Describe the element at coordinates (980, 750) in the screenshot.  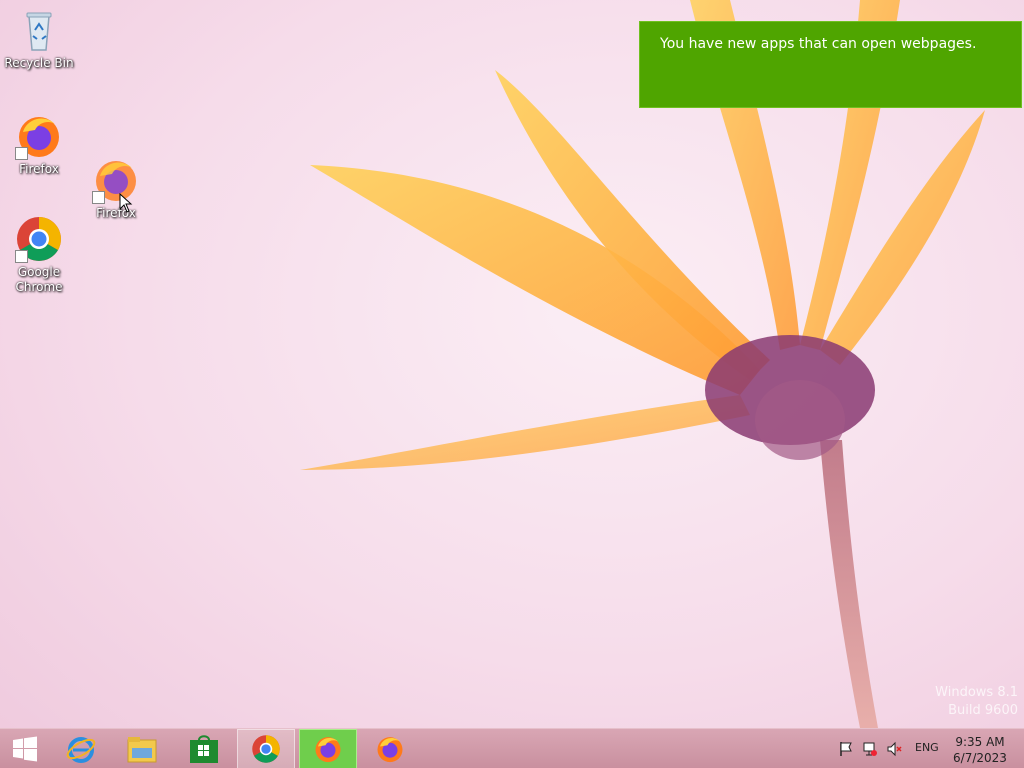
I see `system-clock: 9:35 AM 6/7/2023` at that location.